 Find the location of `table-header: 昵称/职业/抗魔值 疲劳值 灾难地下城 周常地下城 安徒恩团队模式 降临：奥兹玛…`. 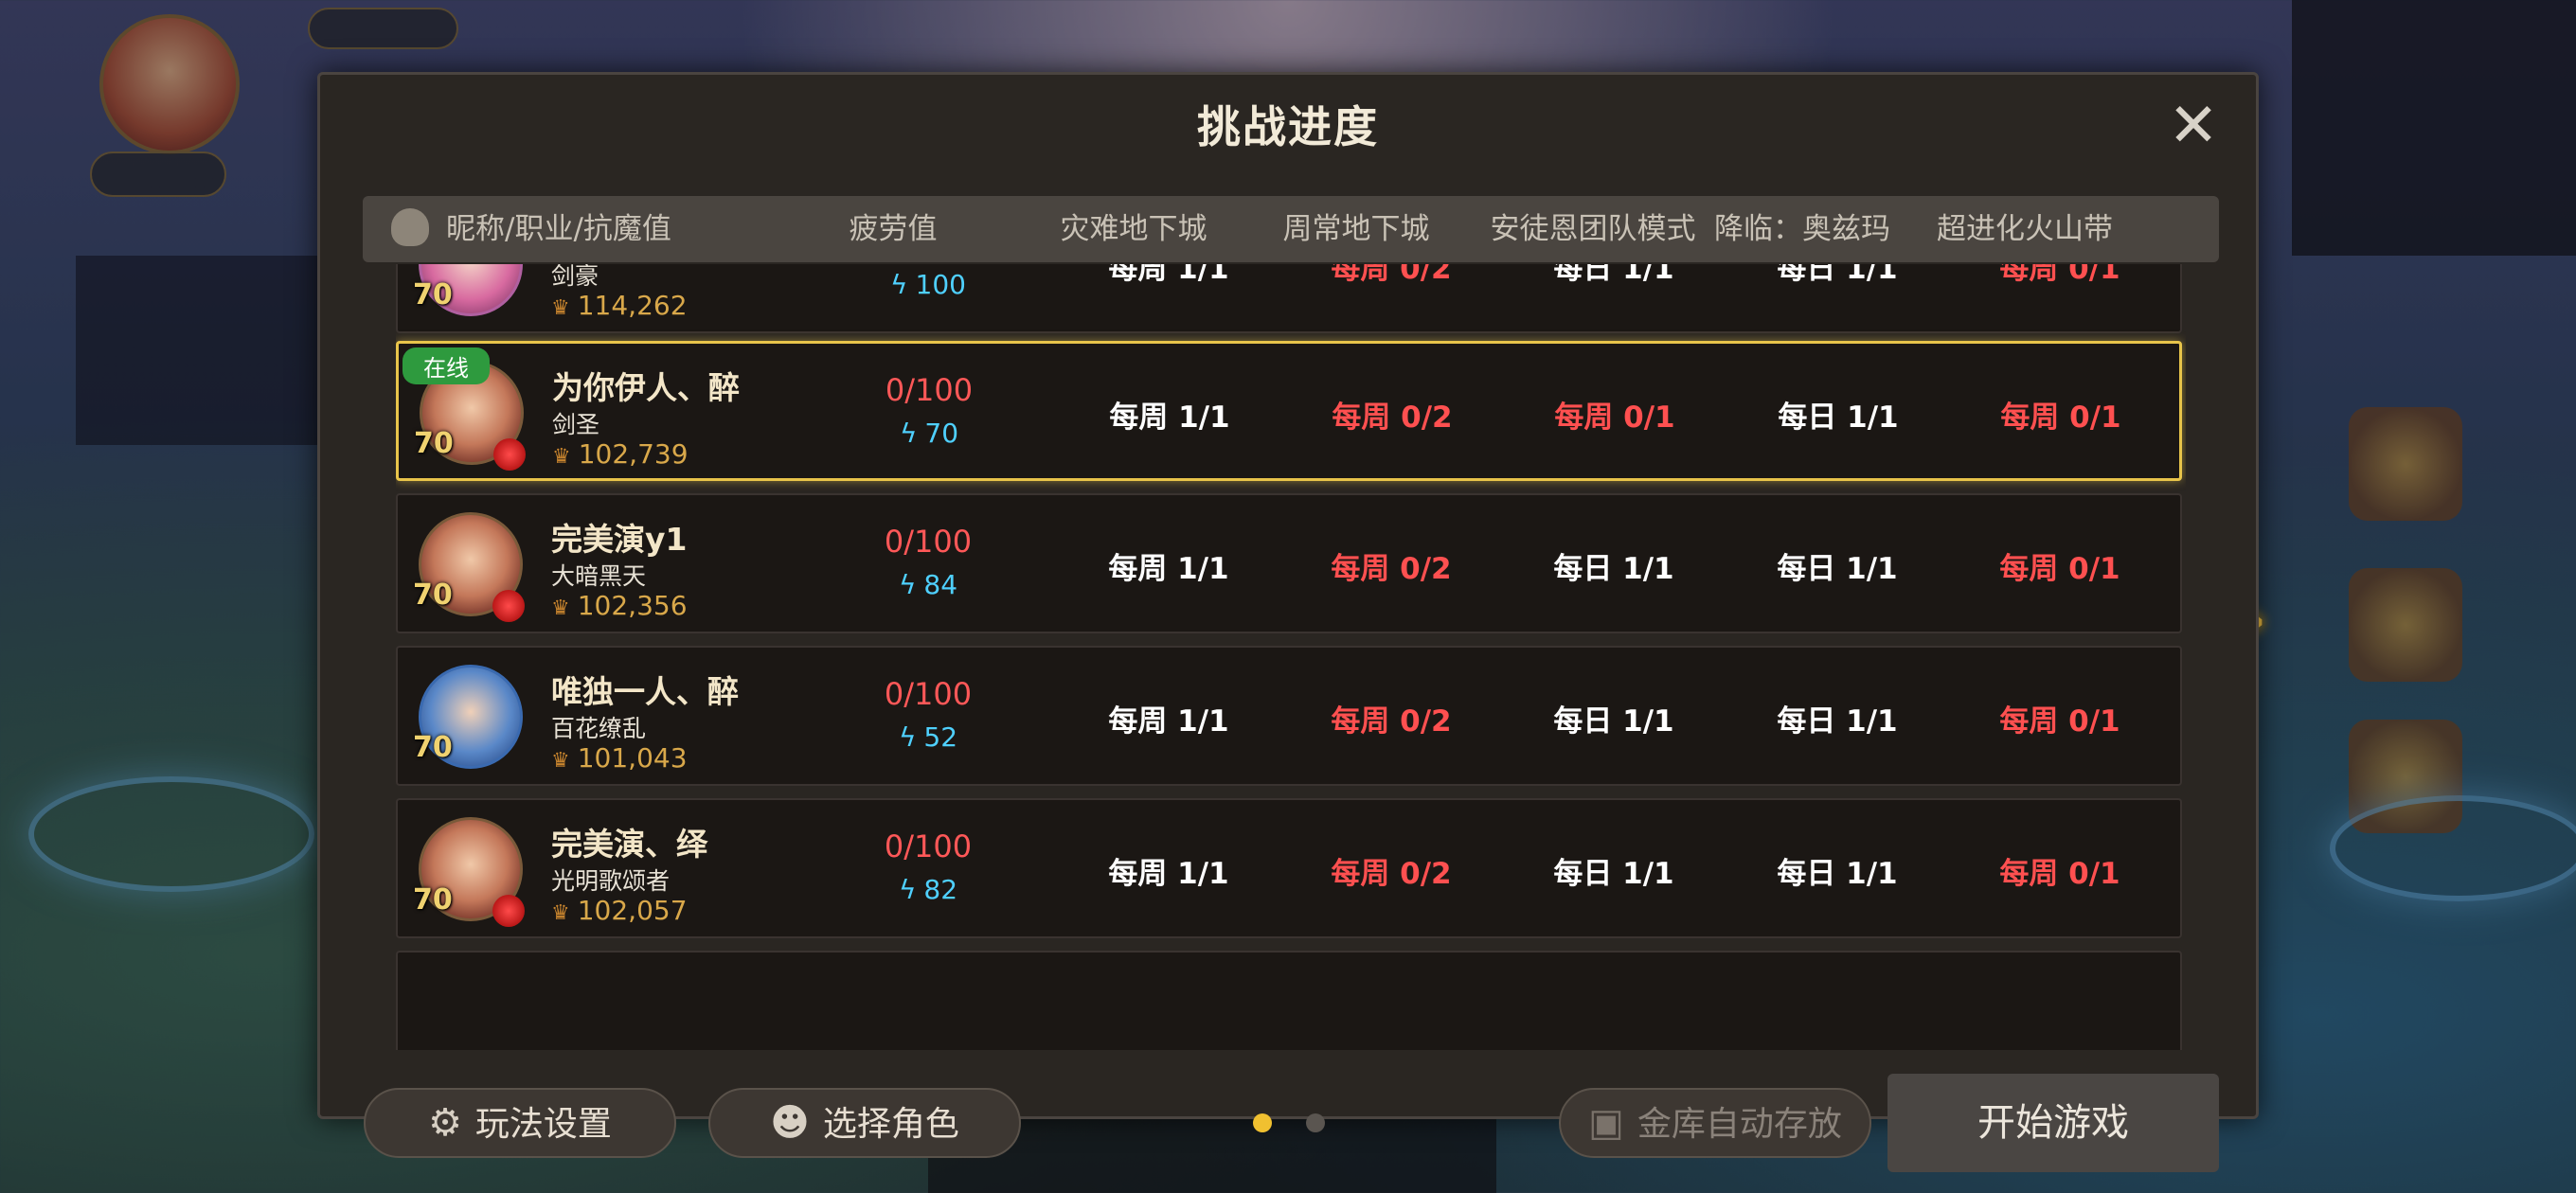

table-header: 昵称/职业/抗魔值 疲劳值 灾难地下城 周常地下城 安徒恩团队模式 降临：奥兹玛… is located at coordinates (1291, 229).